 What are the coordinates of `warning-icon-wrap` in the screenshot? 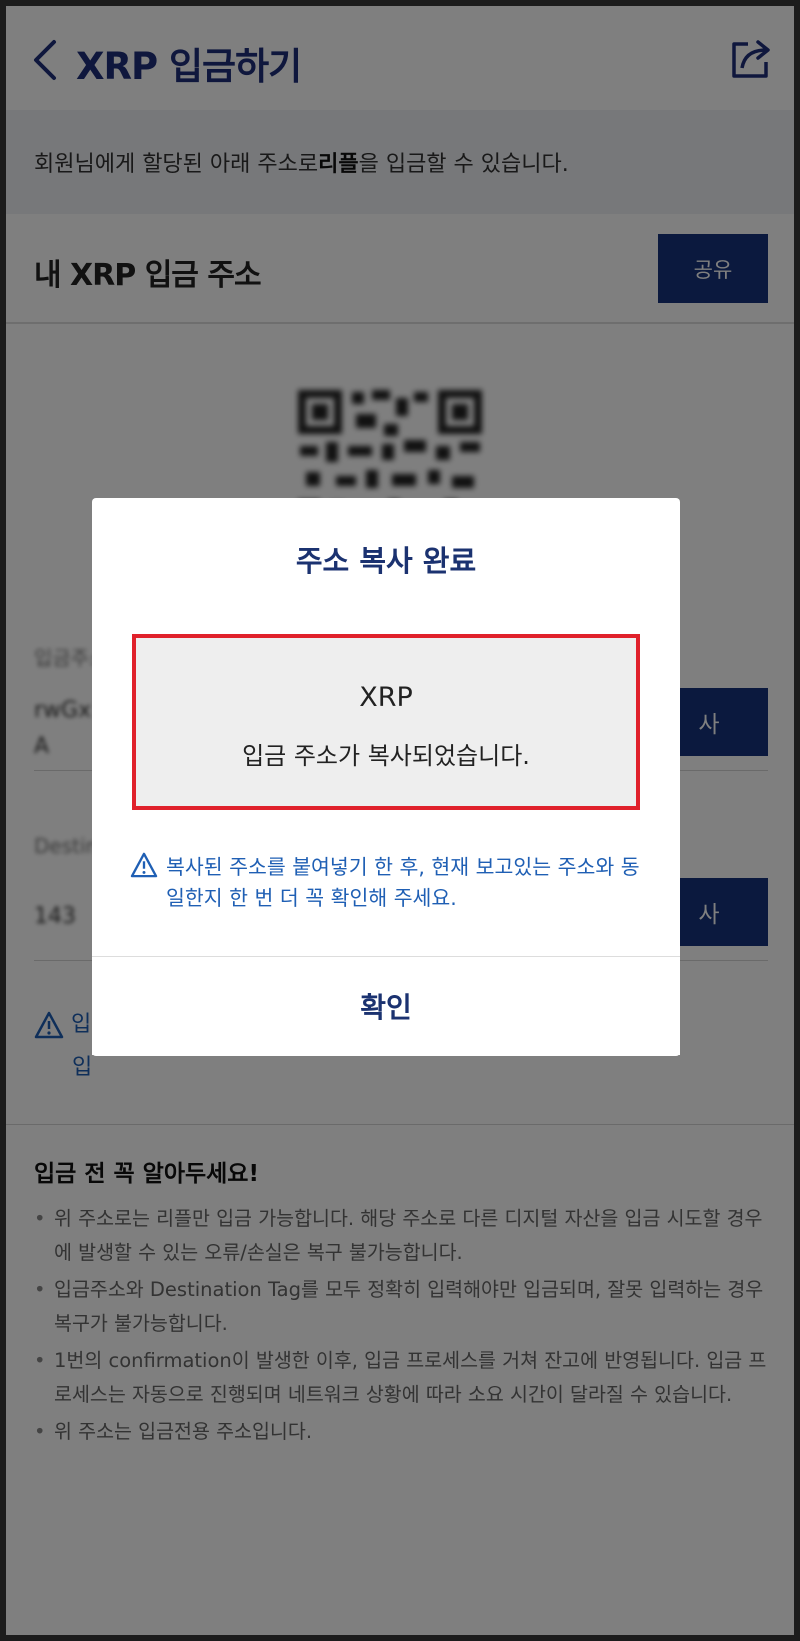 It's located at (145, 867).